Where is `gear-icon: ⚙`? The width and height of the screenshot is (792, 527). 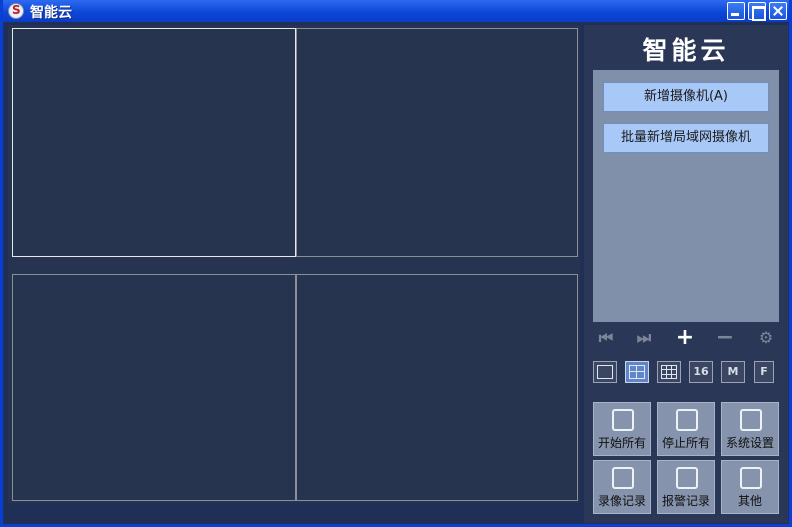 gear-icon: ⚙ is located at coordinates (766, 338).